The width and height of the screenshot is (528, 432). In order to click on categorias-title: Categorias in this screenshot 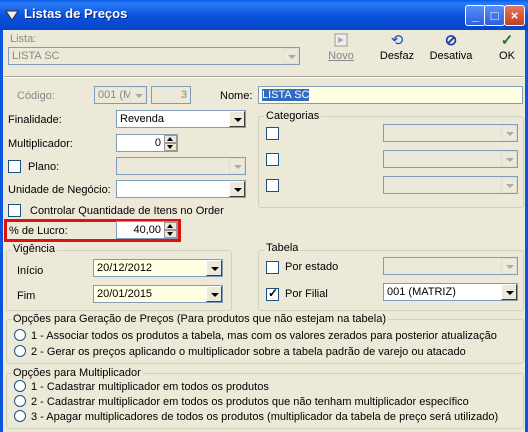, I will do `click(293, 116)`.